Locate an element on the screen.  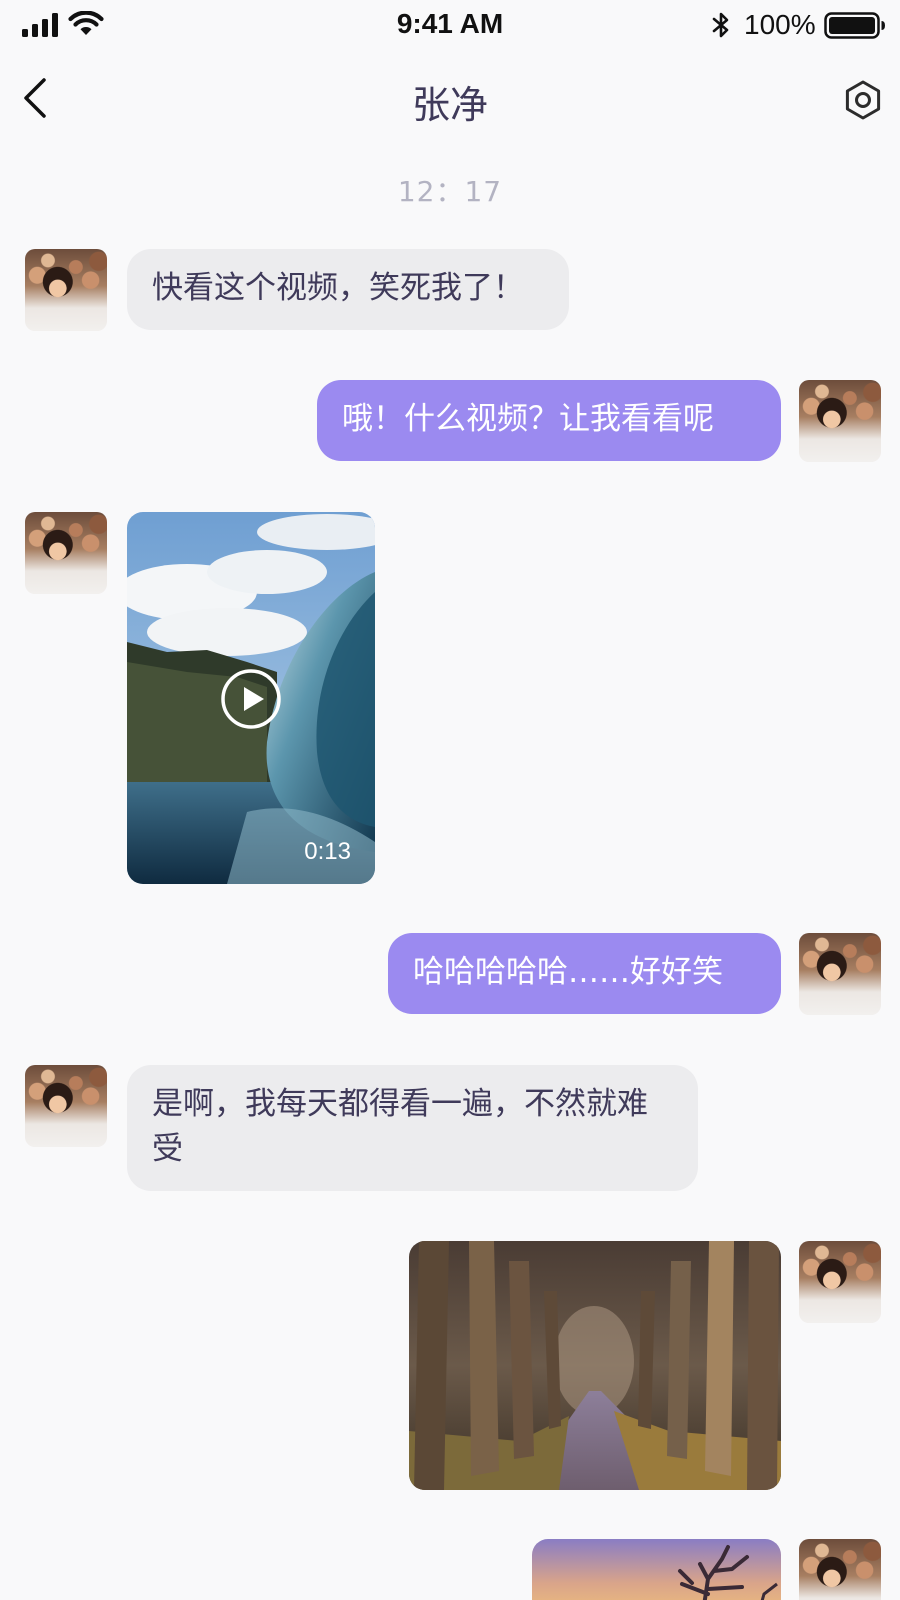
gear-icon is located at coordinates (863, 100).